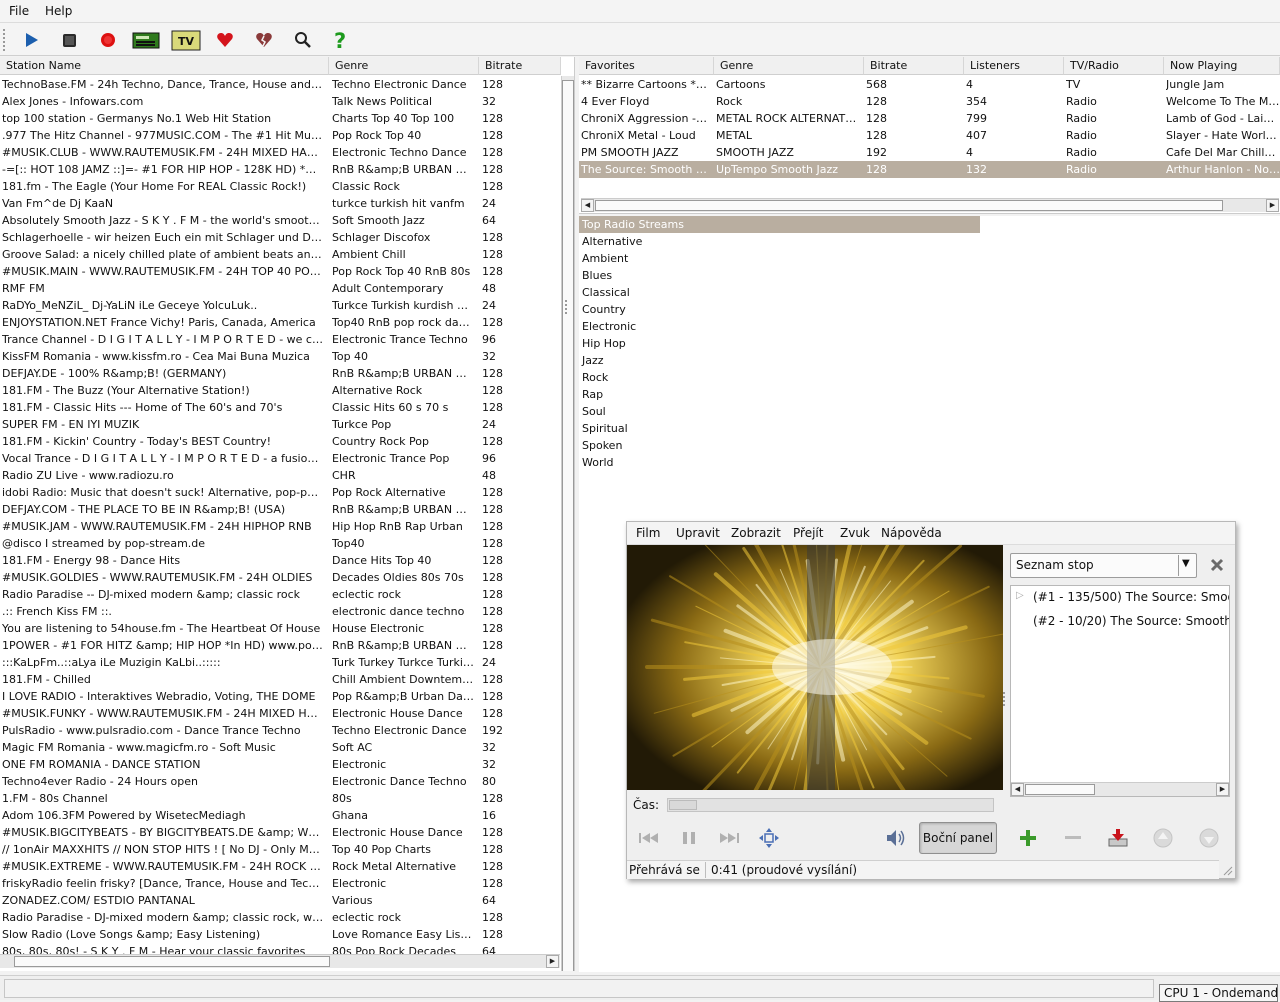 This screenshot has width=1280, height=1002. What do you see at coordinates (830, 805) in the screenshot?
I see `seek-slider` at bounding box center [830, 805].